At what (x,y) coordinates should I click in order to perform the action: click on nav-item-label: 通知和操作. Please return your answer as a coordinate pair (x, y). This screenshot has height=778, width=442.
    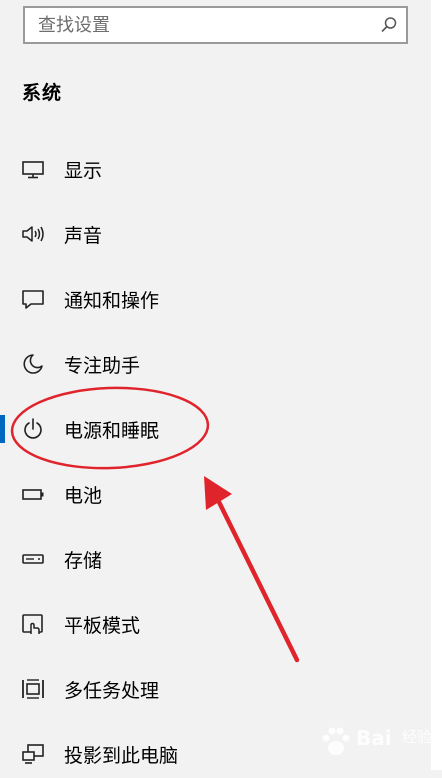
    Looking at the image, I should click on (112, 301).